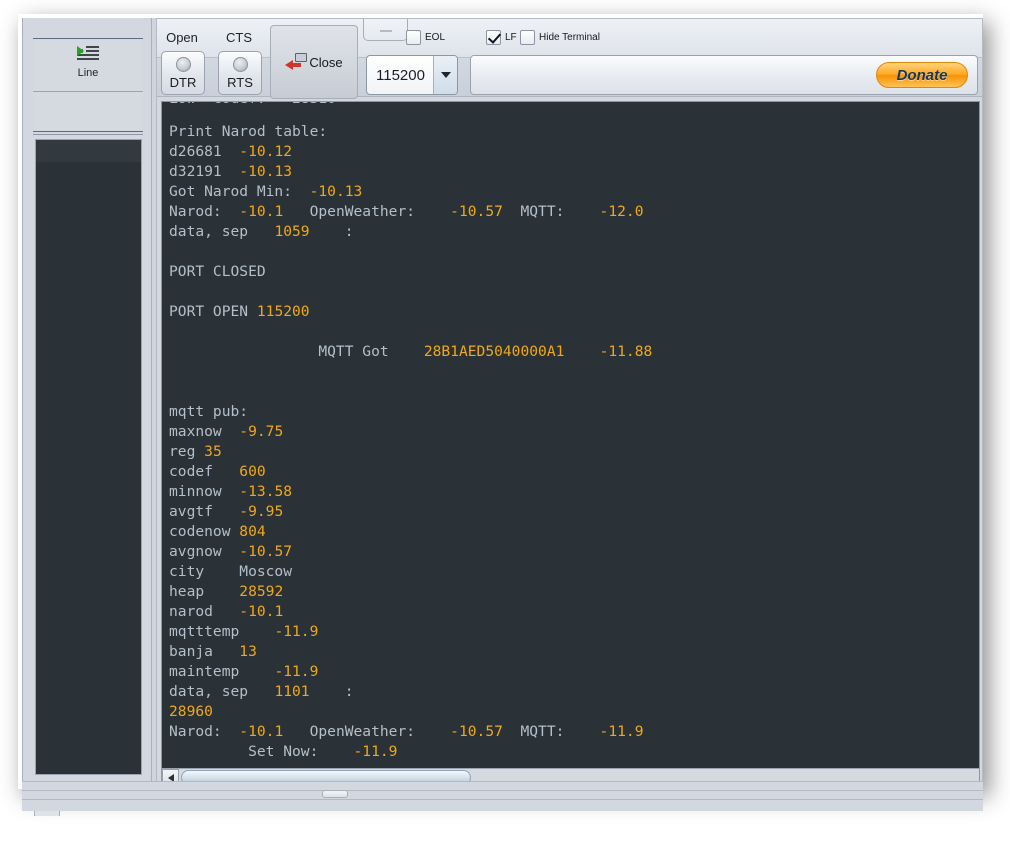  I want to click on terminal-value: 28B1AED5040000A1, so click(494, 351).